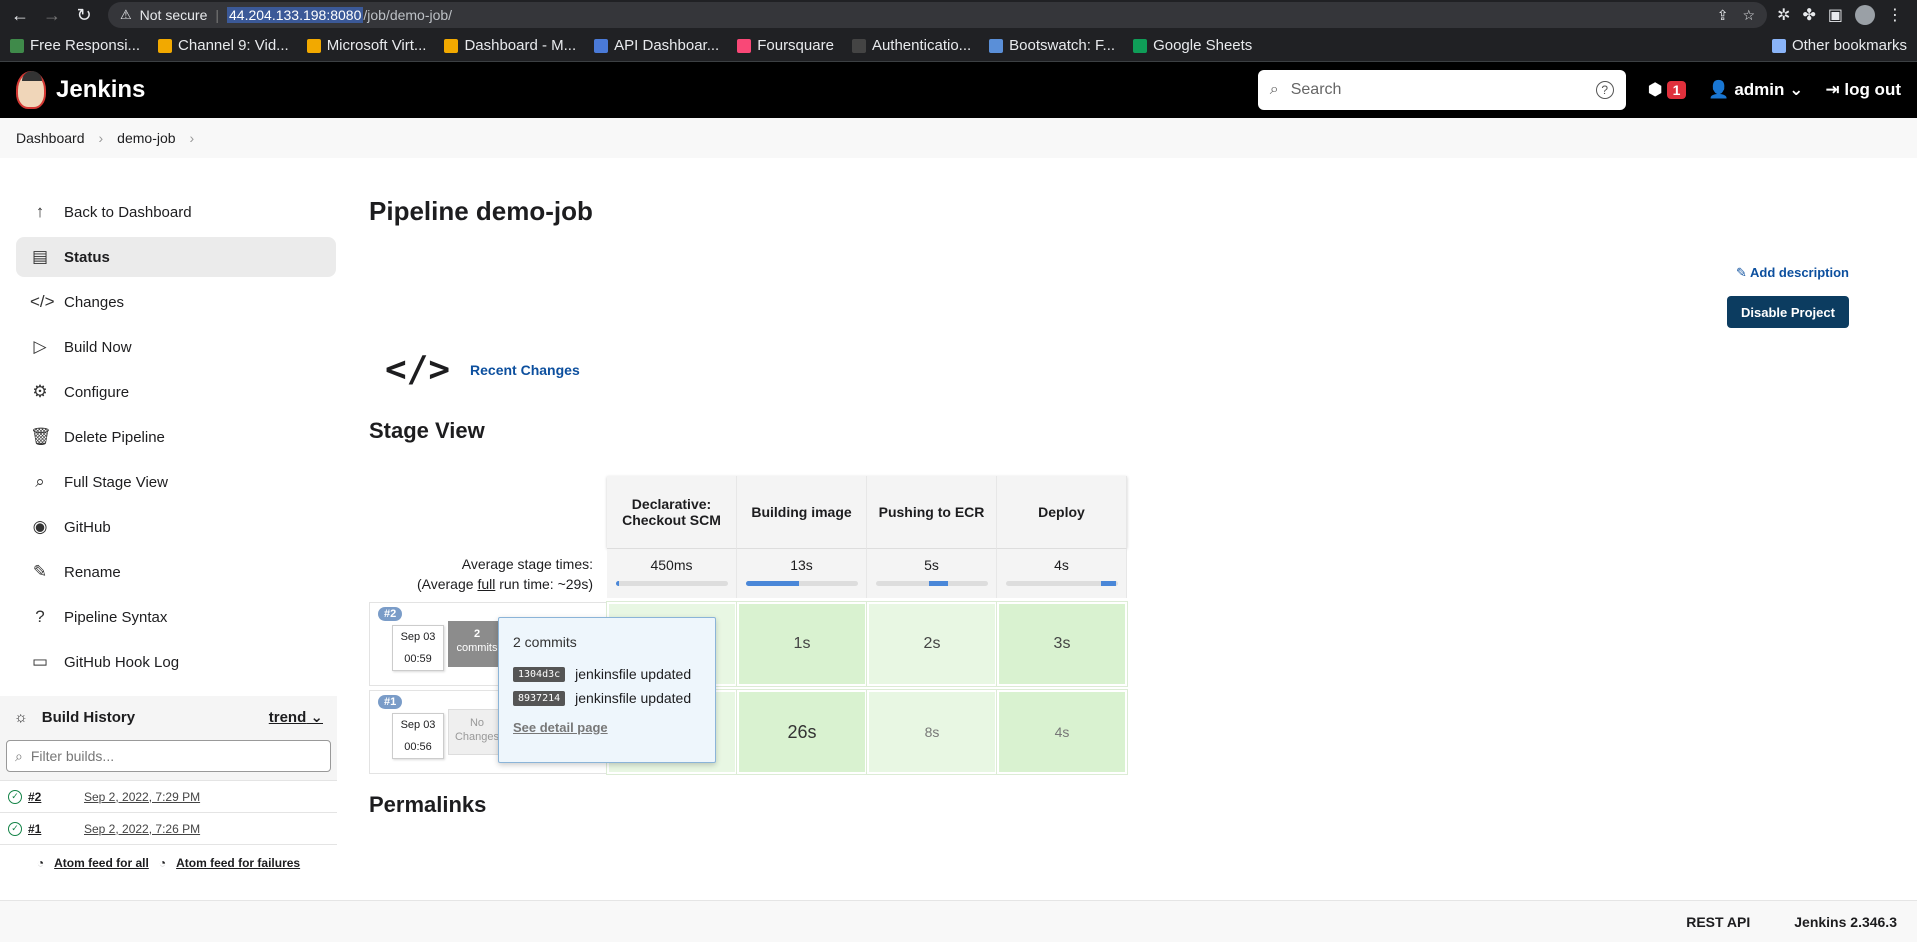 The height and width of the screenshot is (942, 1917). What do you see at coordinates (142, 829) in the screenshot?
I see `build-date-link: Sep 2, 2022, 7:26 PM` at bounding box center [142, 829].